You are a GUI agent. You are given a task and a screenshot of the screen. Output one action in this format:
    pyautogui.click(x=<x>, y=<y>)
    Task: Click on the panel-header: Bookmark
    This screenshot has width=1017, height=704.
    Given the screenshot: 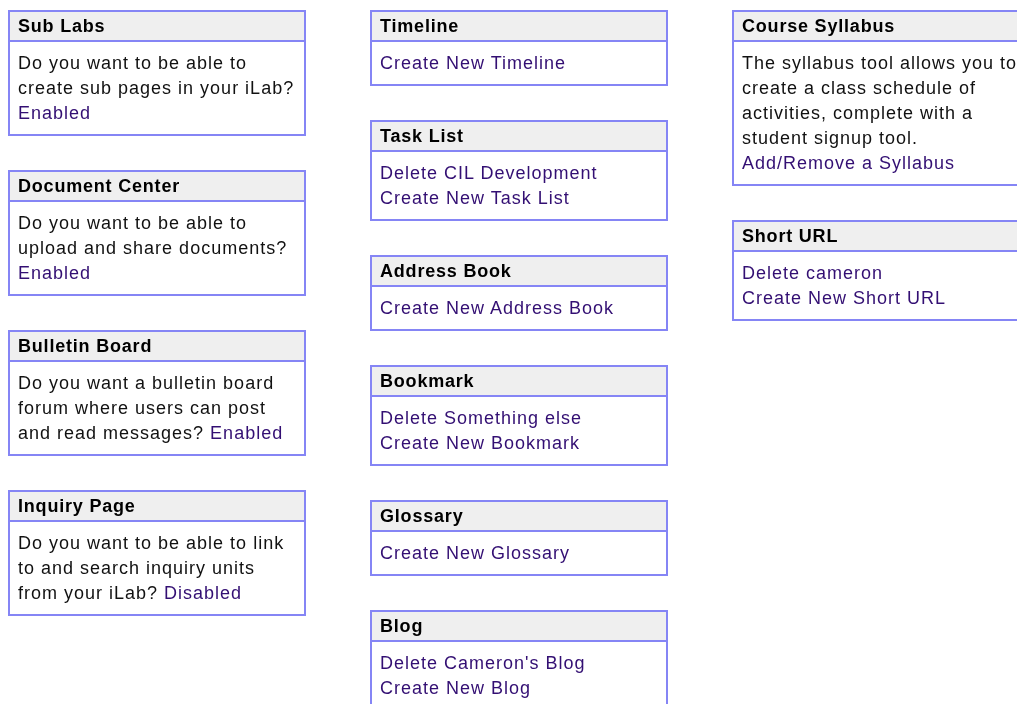 What is the action you would take?
    pyautogui.click(x=519, y=382)
    